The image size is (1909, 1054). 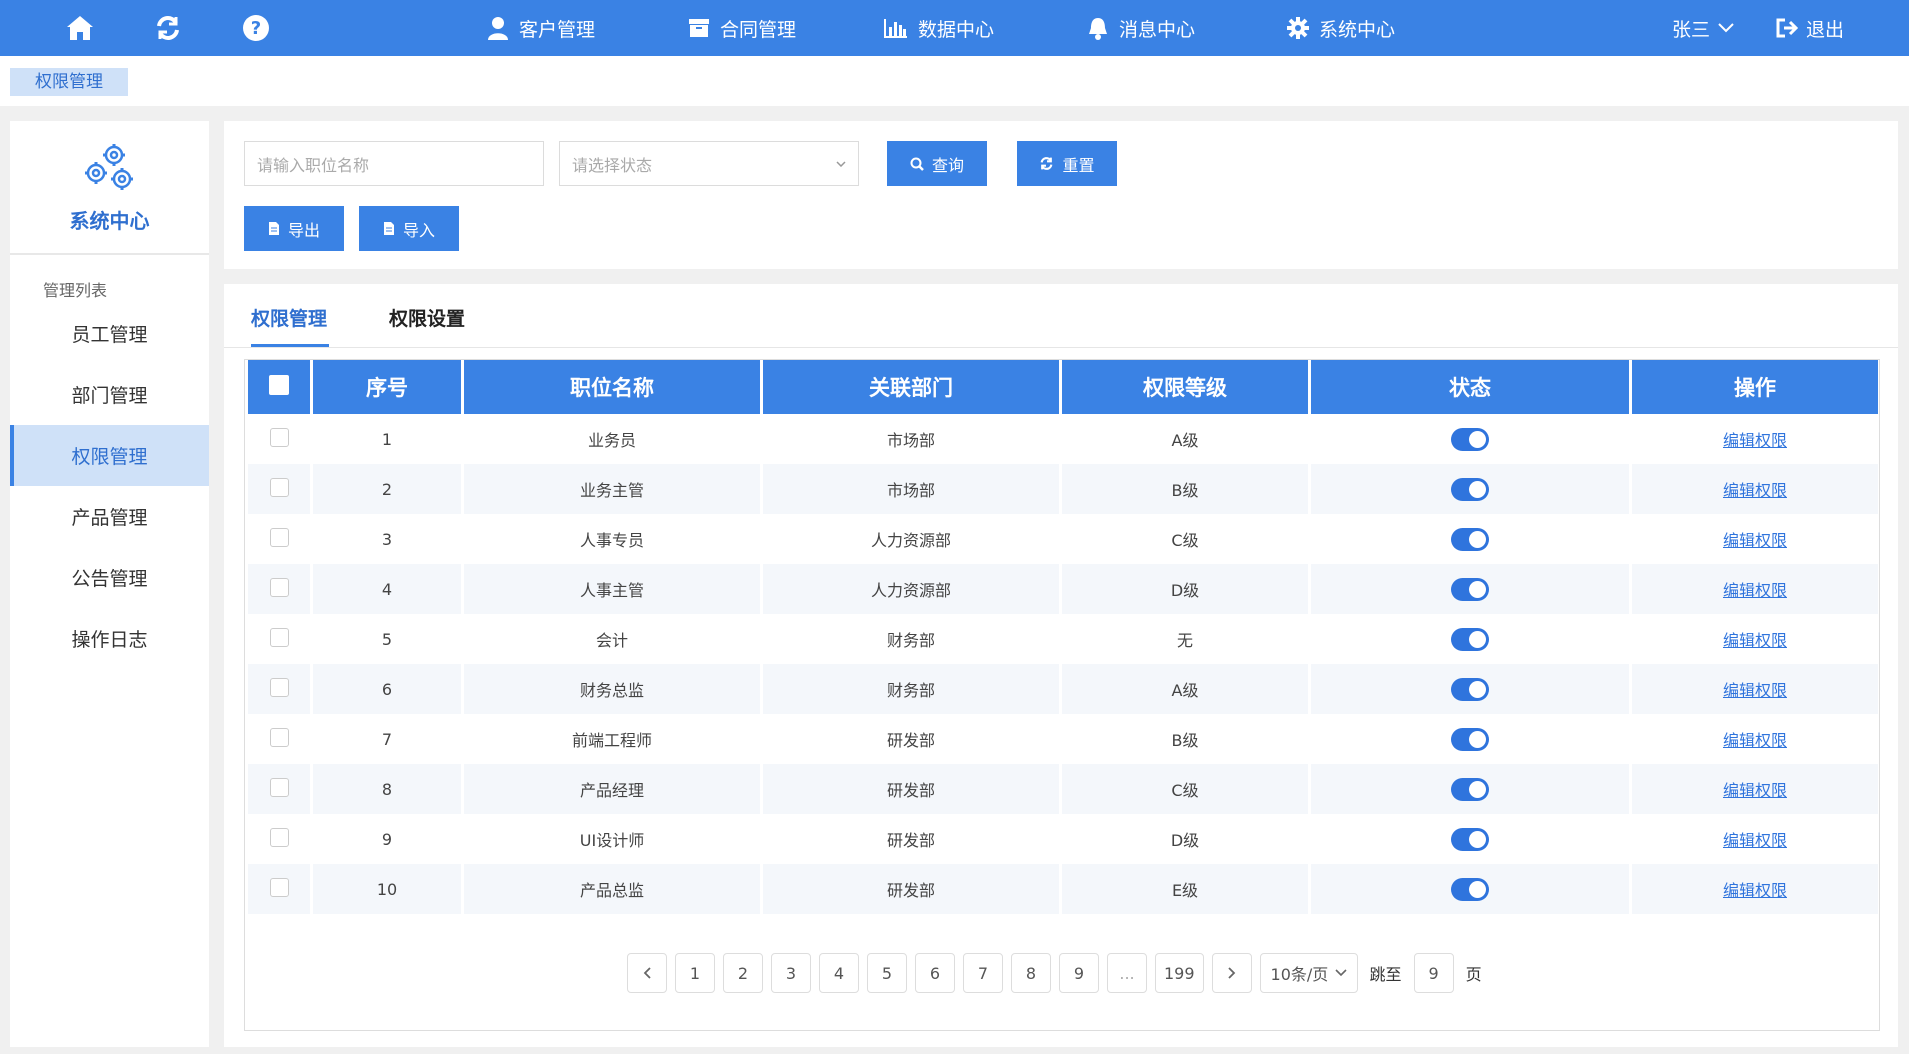 I want to click on breadcrumb: 权限管理, so click(x=69, y=82).